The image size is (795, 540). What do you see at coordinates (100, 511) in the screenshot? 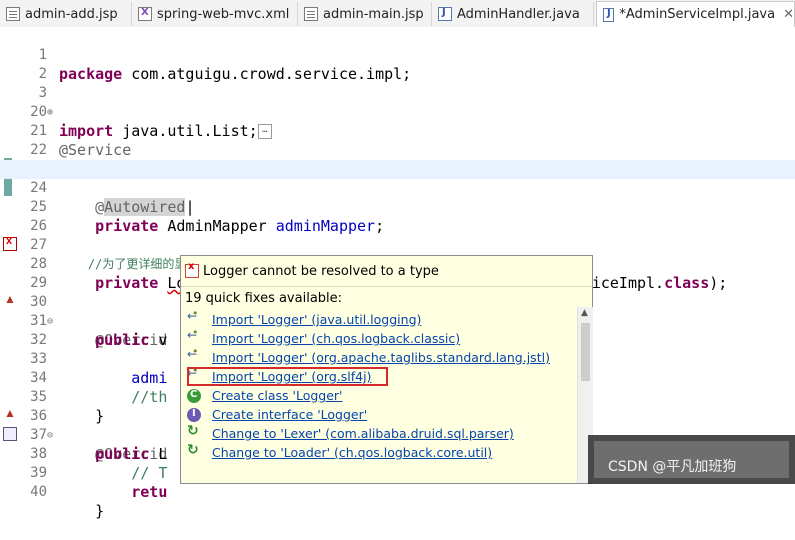
I see `code-text: }` at bounding box center [100, 511].